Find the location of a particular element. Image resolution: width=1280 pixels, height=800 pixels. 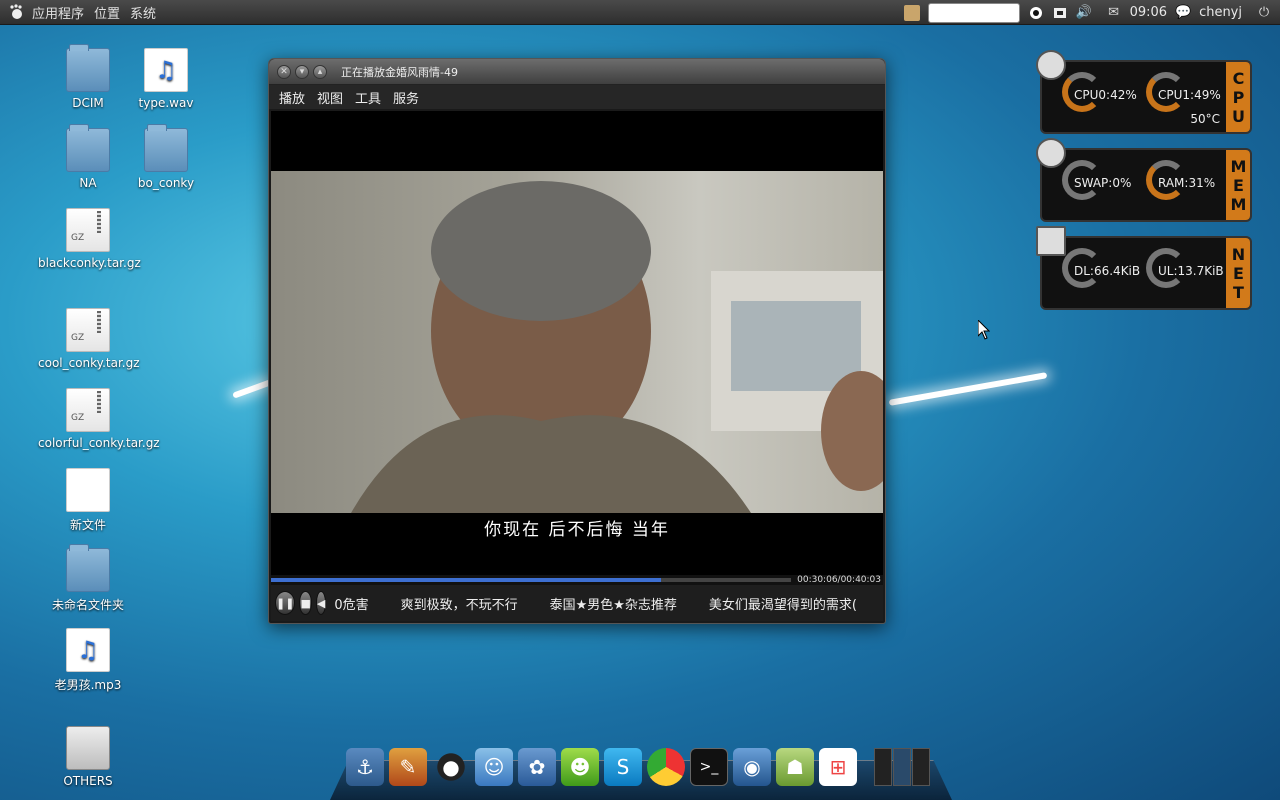

volume-icon: 🔊 is located at coordinates (1084, 13).